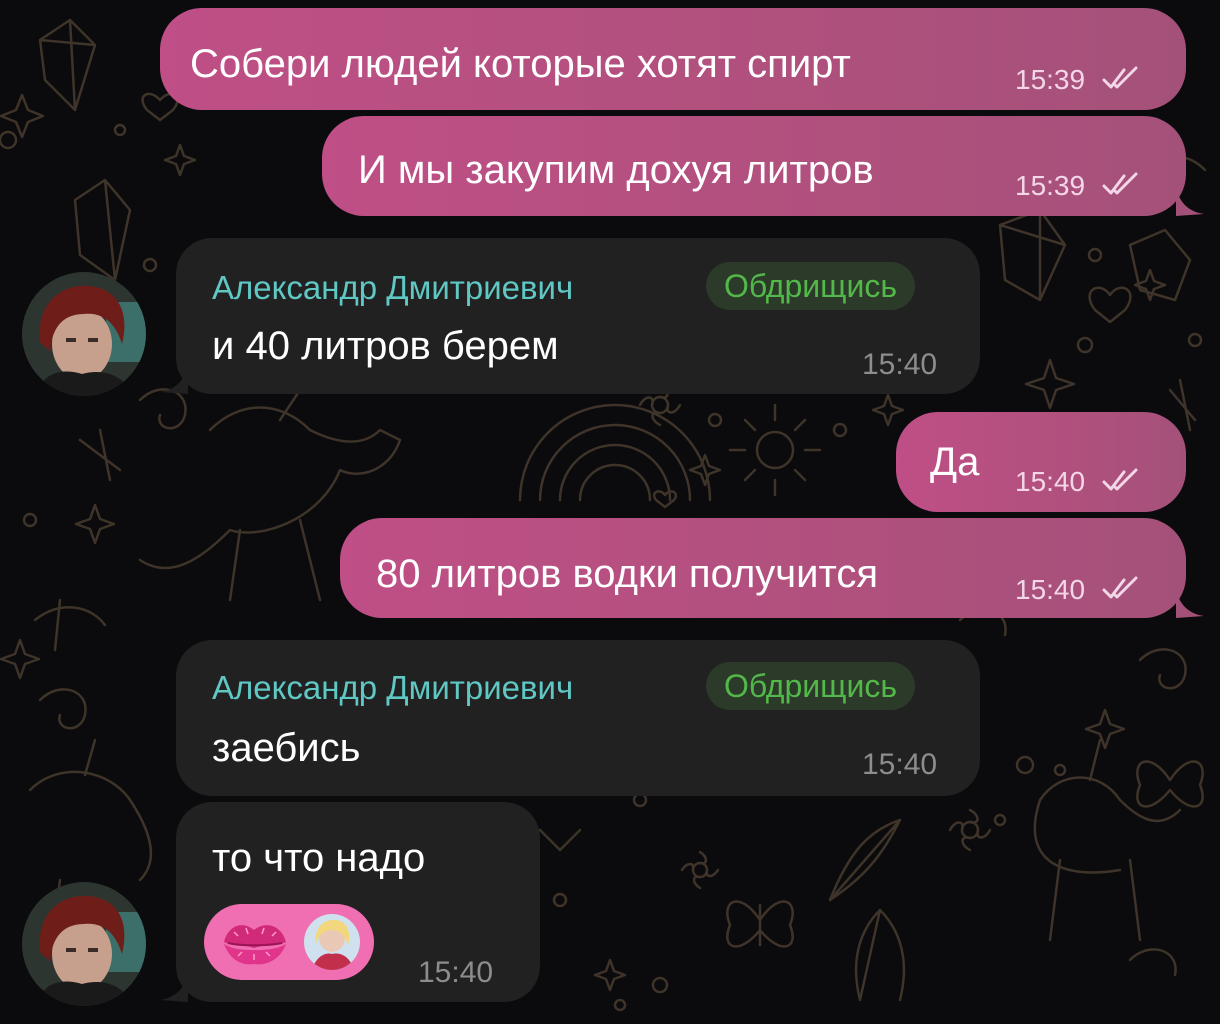 The width and height of the screenshot is (1220, 1024). I want to click on message-text: заебись, so click(286, 748).